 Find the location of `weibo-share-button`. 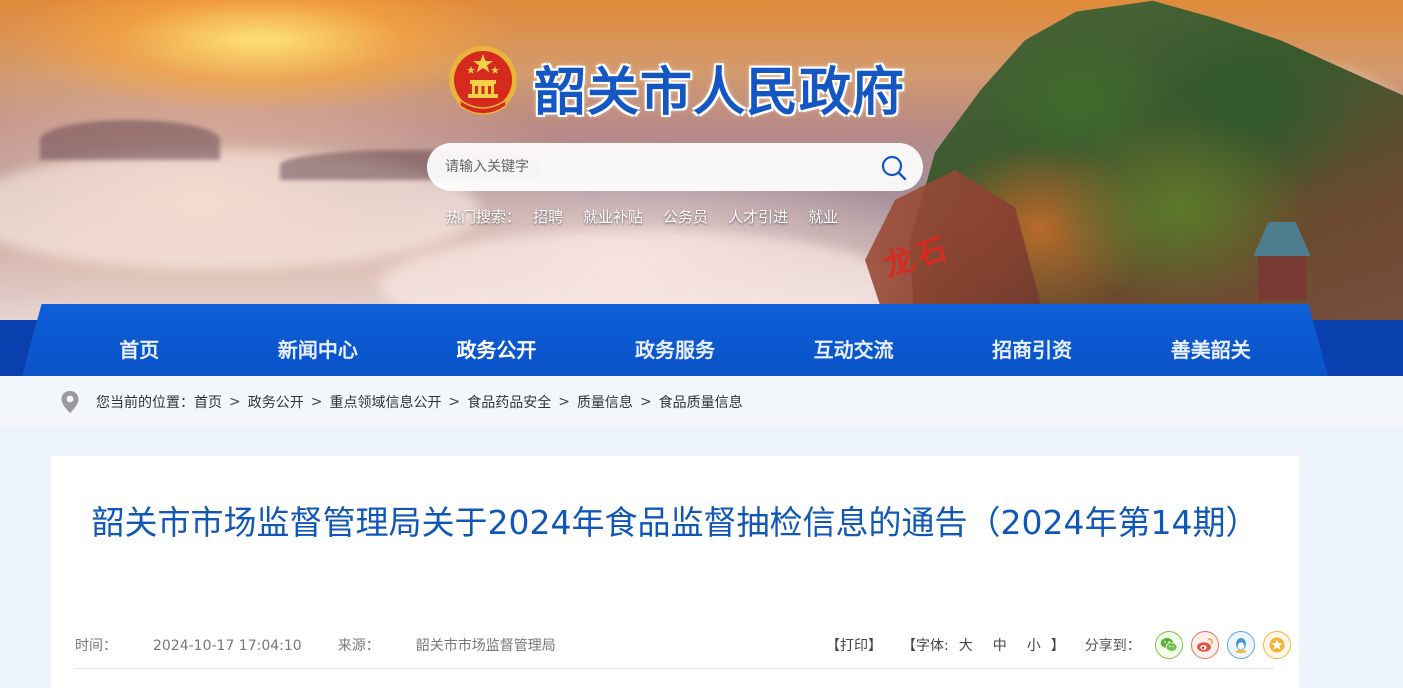

weibo-share-button is located at coordinates (1204, 645).